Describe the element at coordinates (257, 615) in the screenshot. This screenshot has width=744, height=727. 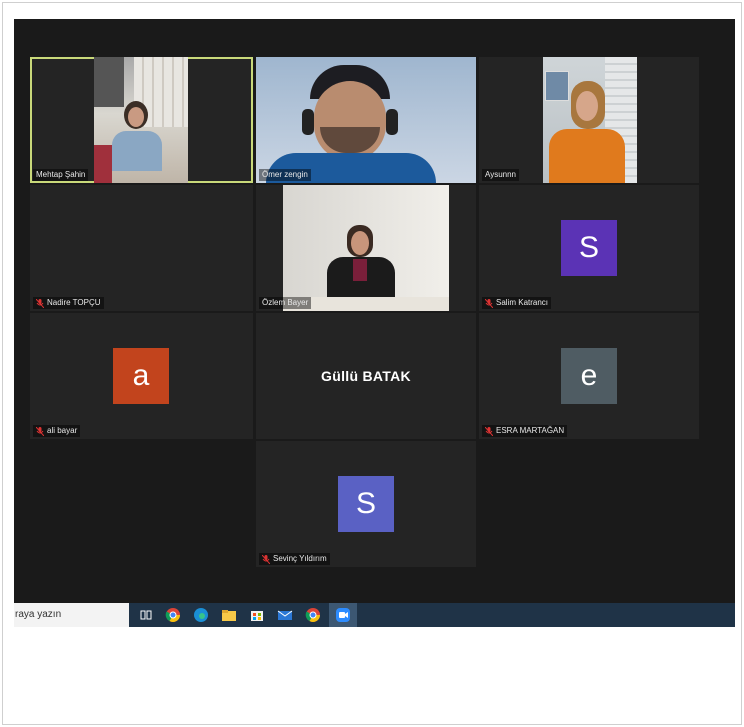
I see `store-icon` at that location.